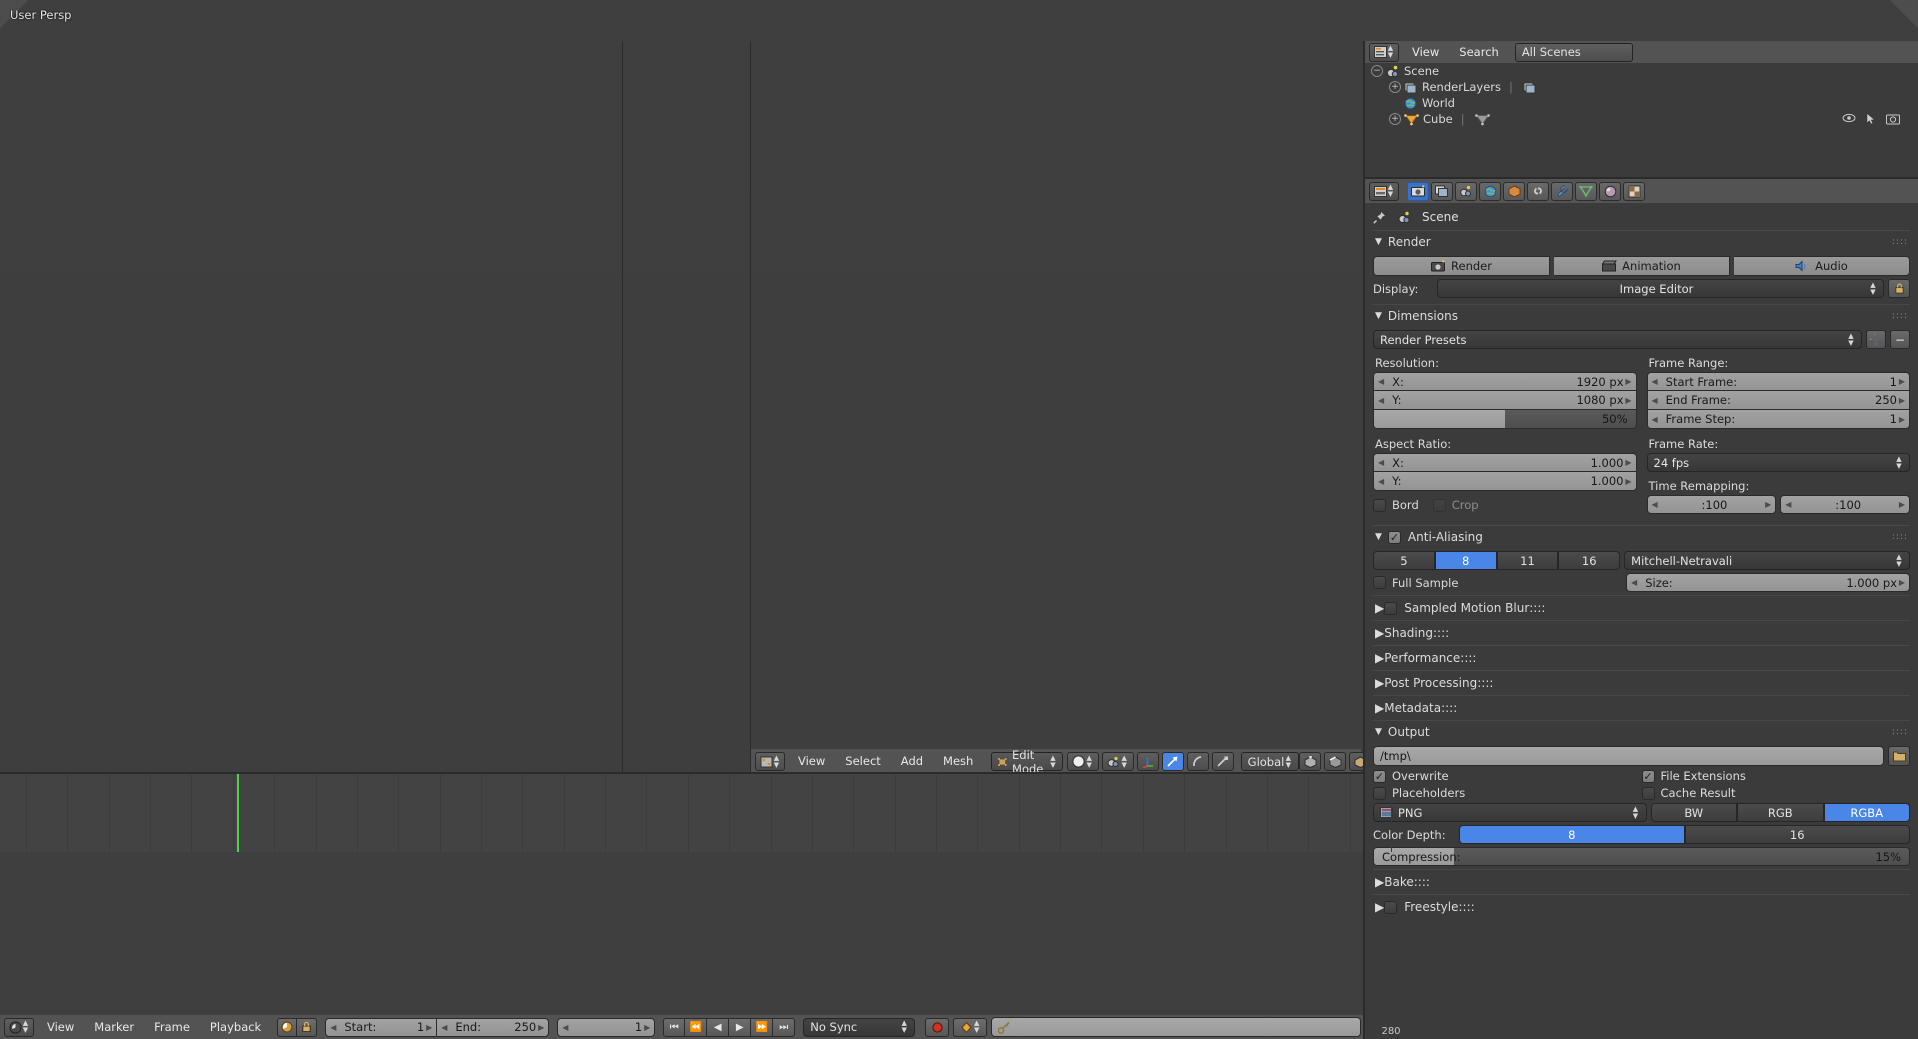 This screenshot has width=1918, height=1039. Describe the element at coordinates (114, 1027) in the screenshot. I see `timeline-menu-marker: Marker` at that location.